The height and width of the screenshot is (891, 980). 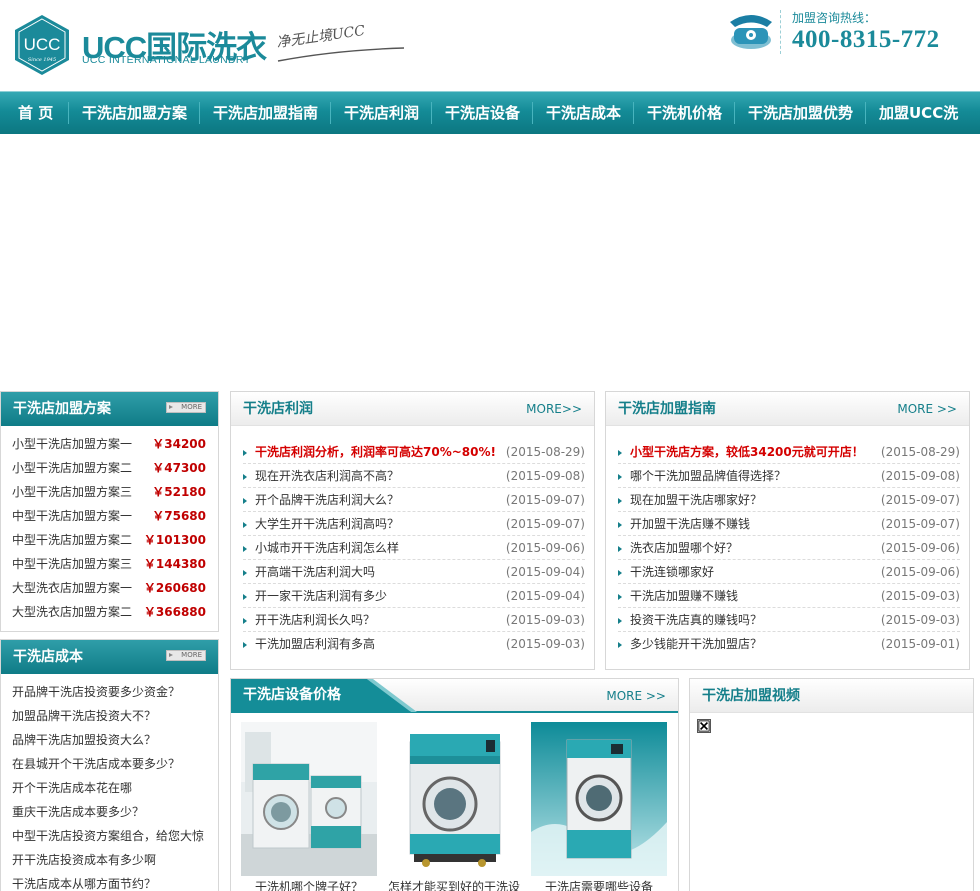 What do you see at coordinates (309, 884) in the screenshot?
I see `product-caption: 干洗机哪个牌子好？` at bounding box center [309, 884].